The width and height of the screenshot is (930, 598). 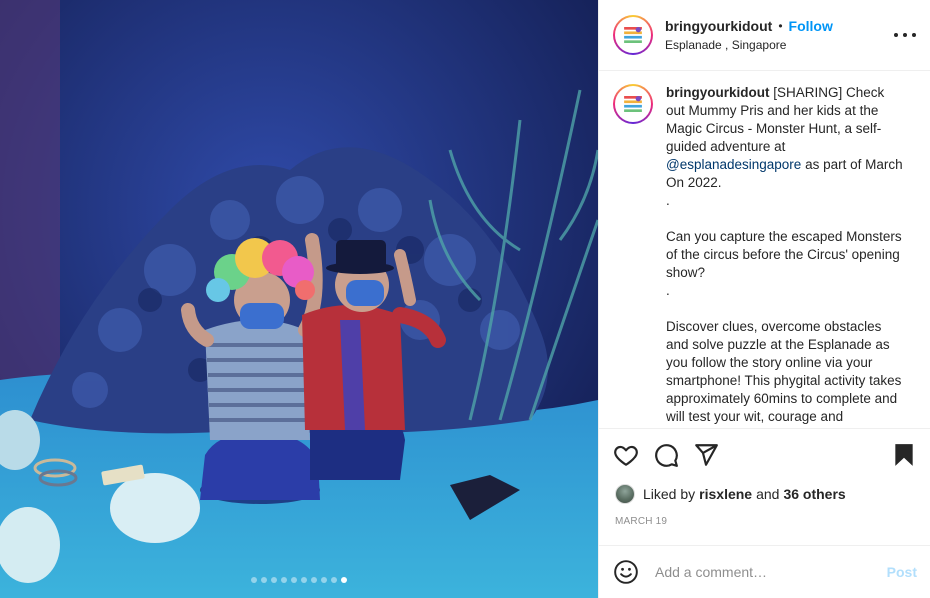 What do you see at coordinates (666, 455) in the screenshot?
I see `comment-icon` at bounding box center [666, 455].